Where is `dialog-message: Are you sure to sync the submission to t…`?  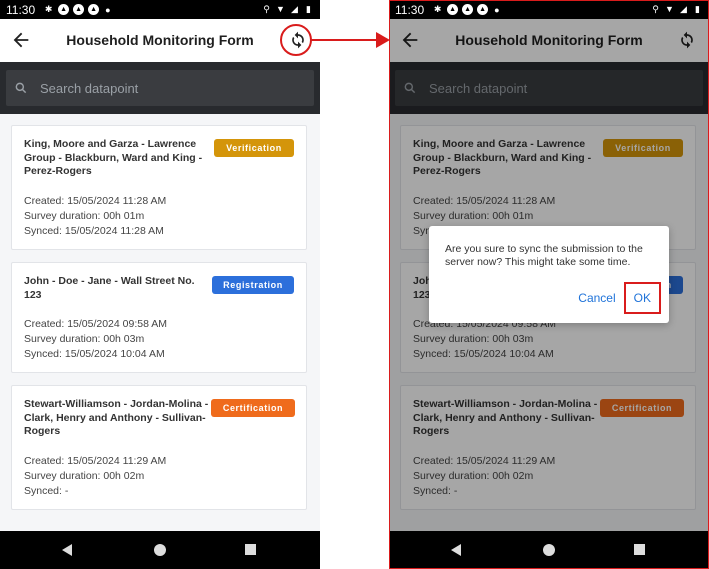
dialog-message: Are you sure to sync the submission to t… is located at coordinates (544, 255).